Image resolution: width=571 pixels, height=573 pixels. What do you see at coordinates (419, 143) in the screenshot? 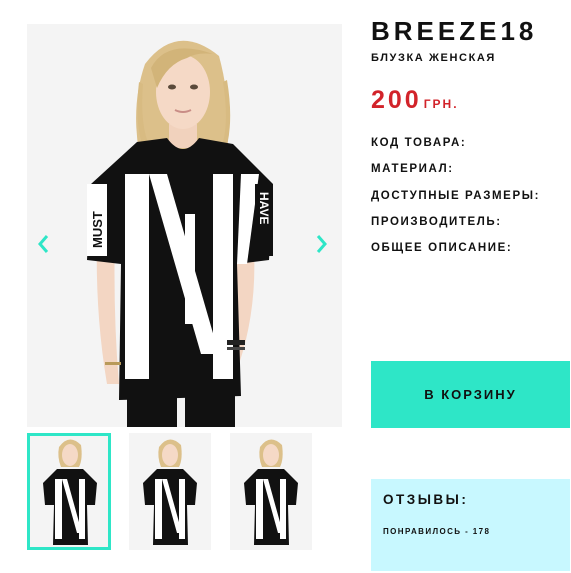
I see `spec-sku-label: КОД ТОВАРА:` at bounding box center [419, 143].